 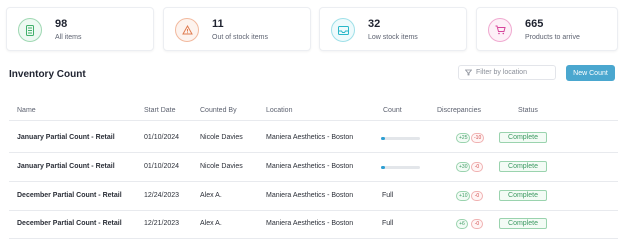 What do you see at coordinates (534, 24) in the screenshot?
I see `stat-value: 665` at bounding box center [534, 24].